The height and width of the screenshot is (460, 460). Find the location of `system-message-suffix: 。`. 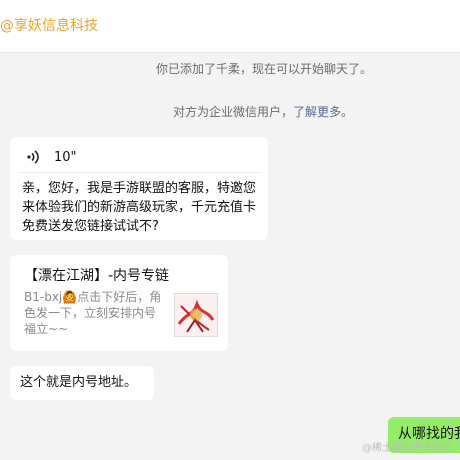

system-message-suffix: 。 is located at coordinates (347, 112).